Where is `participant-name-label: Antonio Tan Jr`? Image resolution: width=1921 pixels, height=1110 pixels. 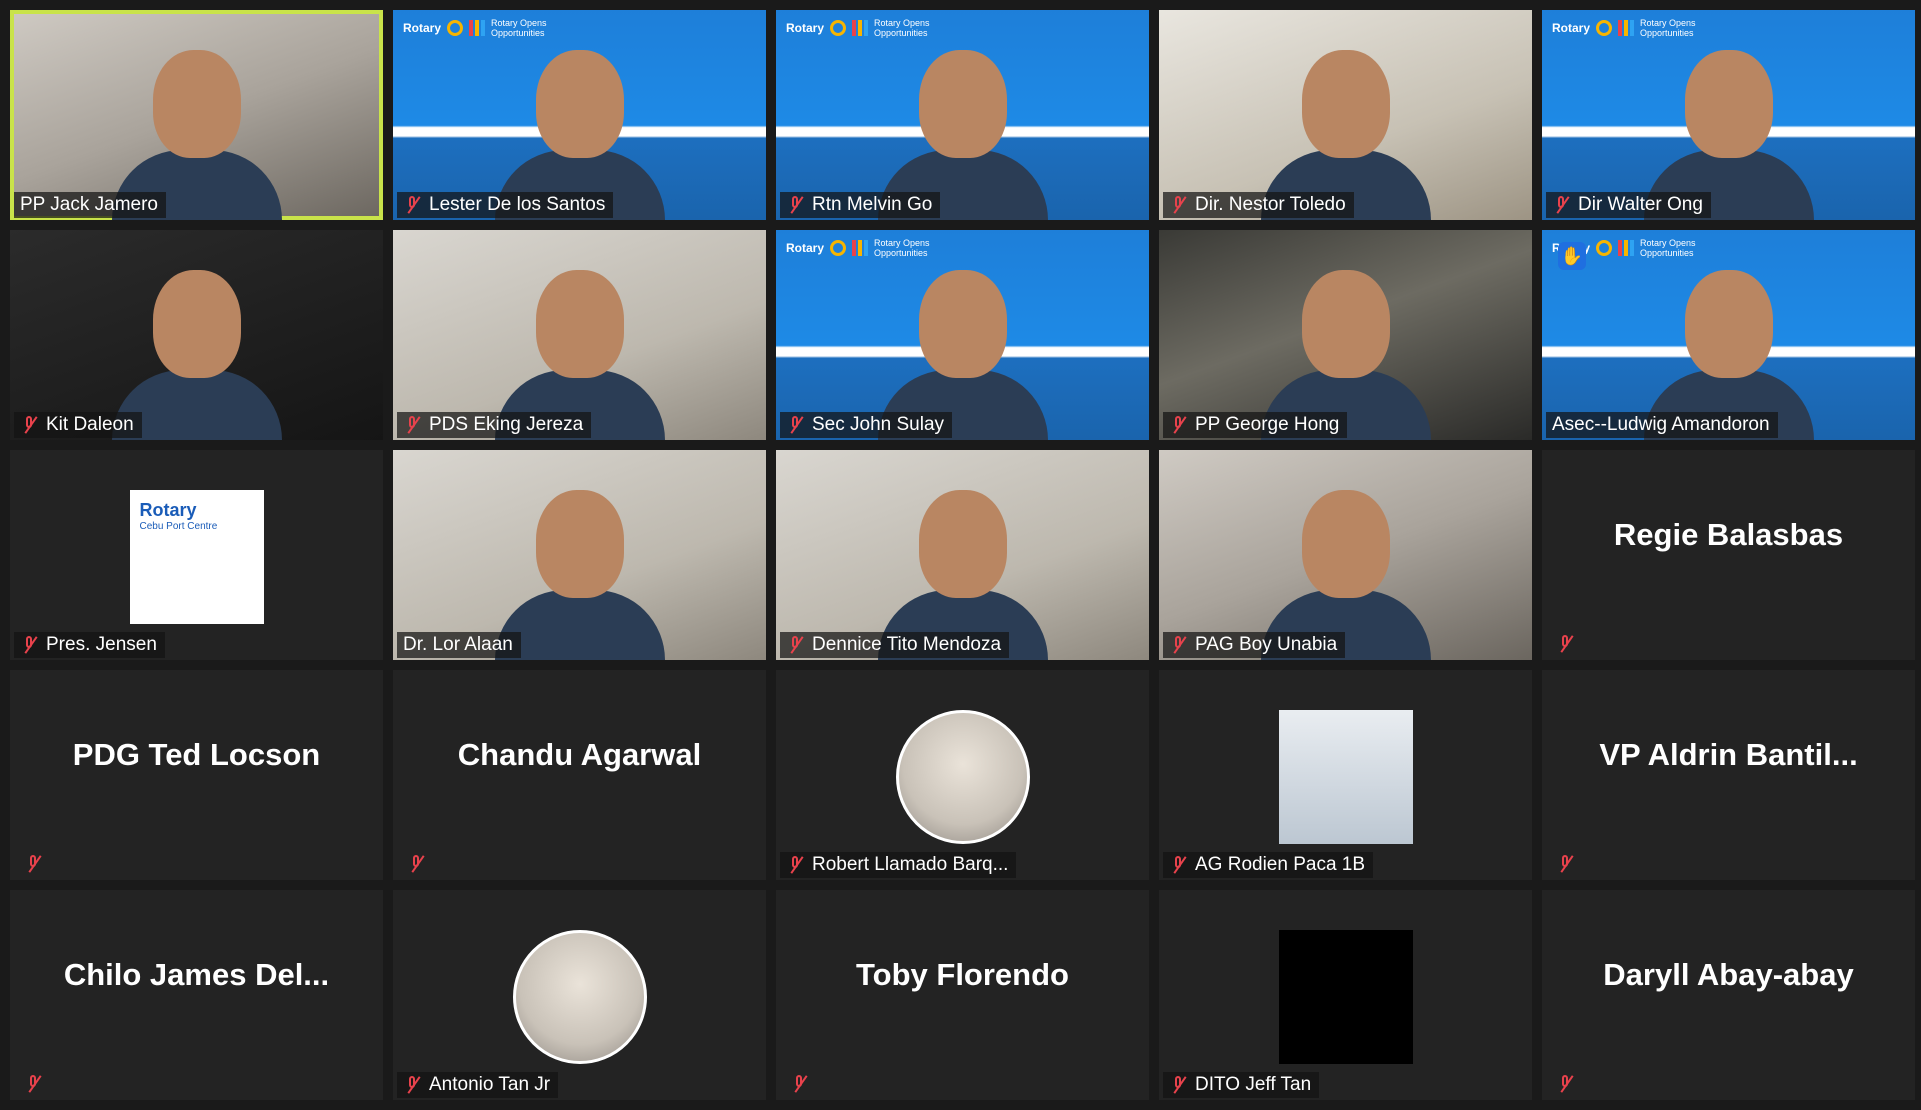
participant-name-label: Antonio Tan Jr is located at coordinates (478, 1085).